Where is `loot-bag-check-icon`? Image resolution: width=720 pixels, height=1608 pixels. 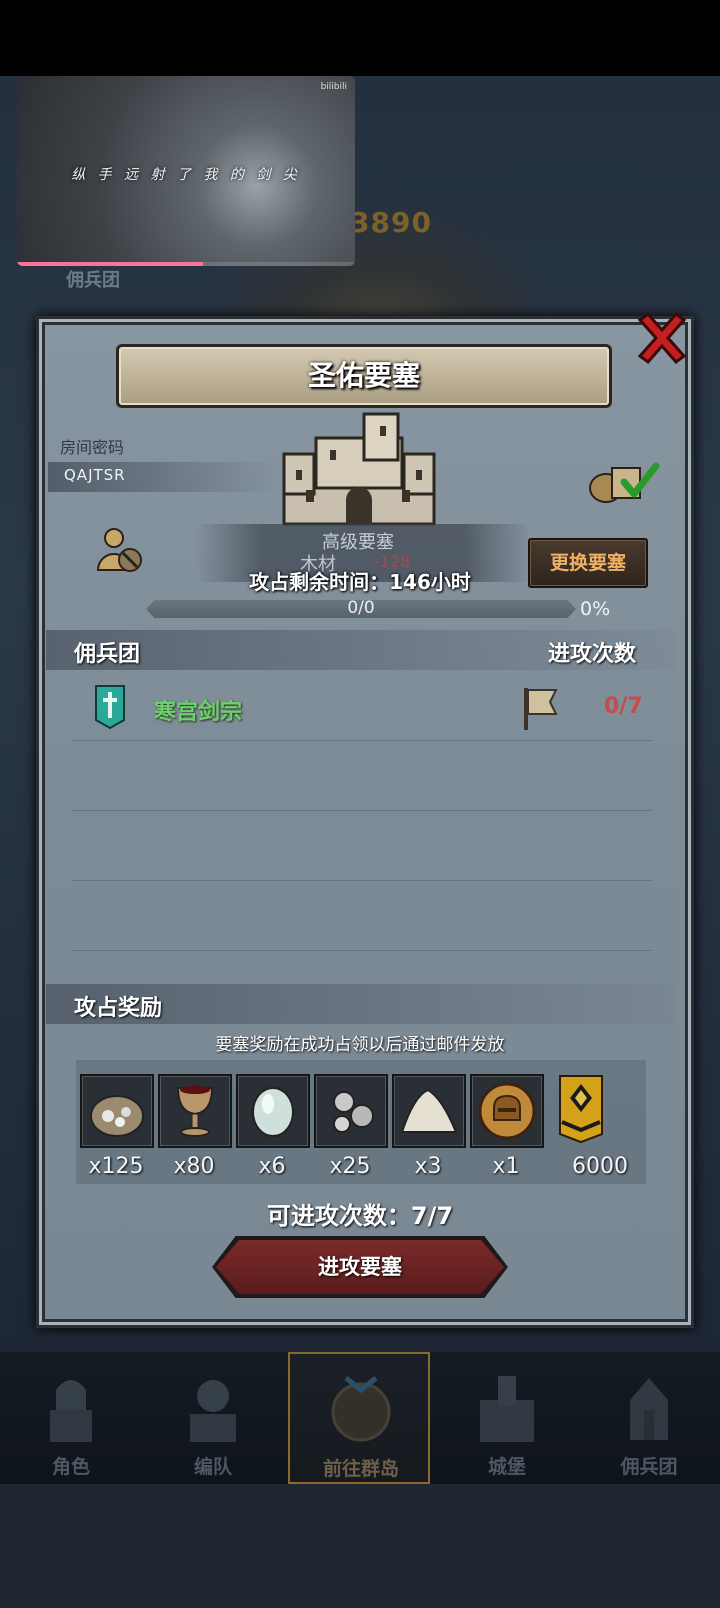
loot-bag-check-icon is located at coordinates (624, 480).